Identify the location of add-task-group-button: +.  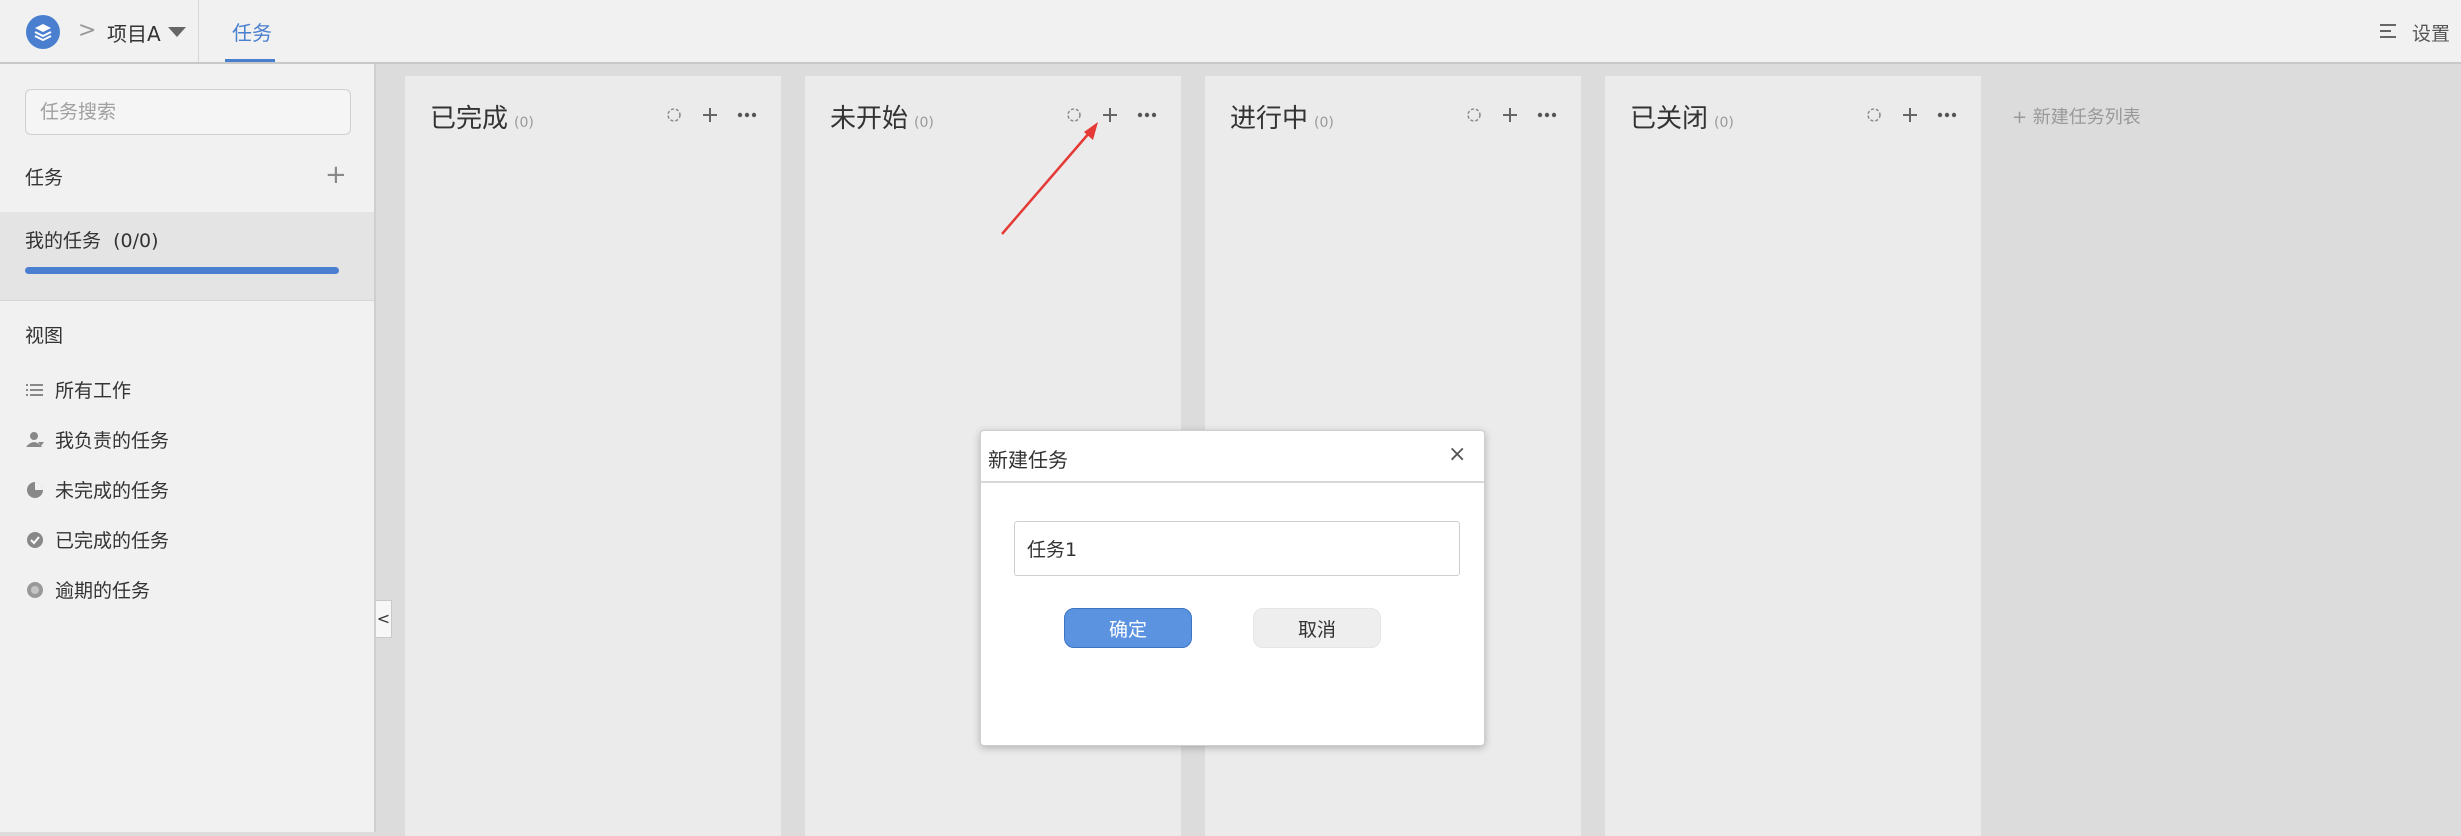
(336, 175).